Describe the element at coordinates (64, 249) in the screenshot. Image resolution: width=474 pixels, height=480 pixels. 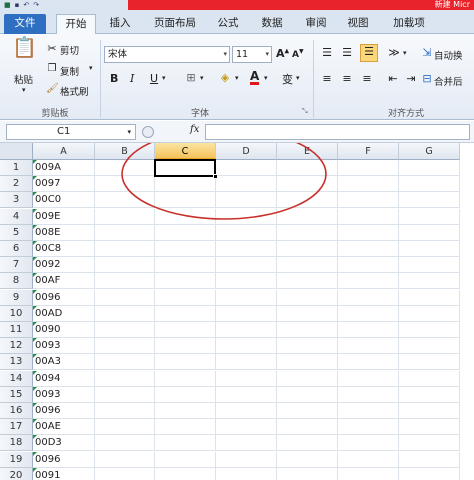
I see `cell-a: 00C8` at that location.